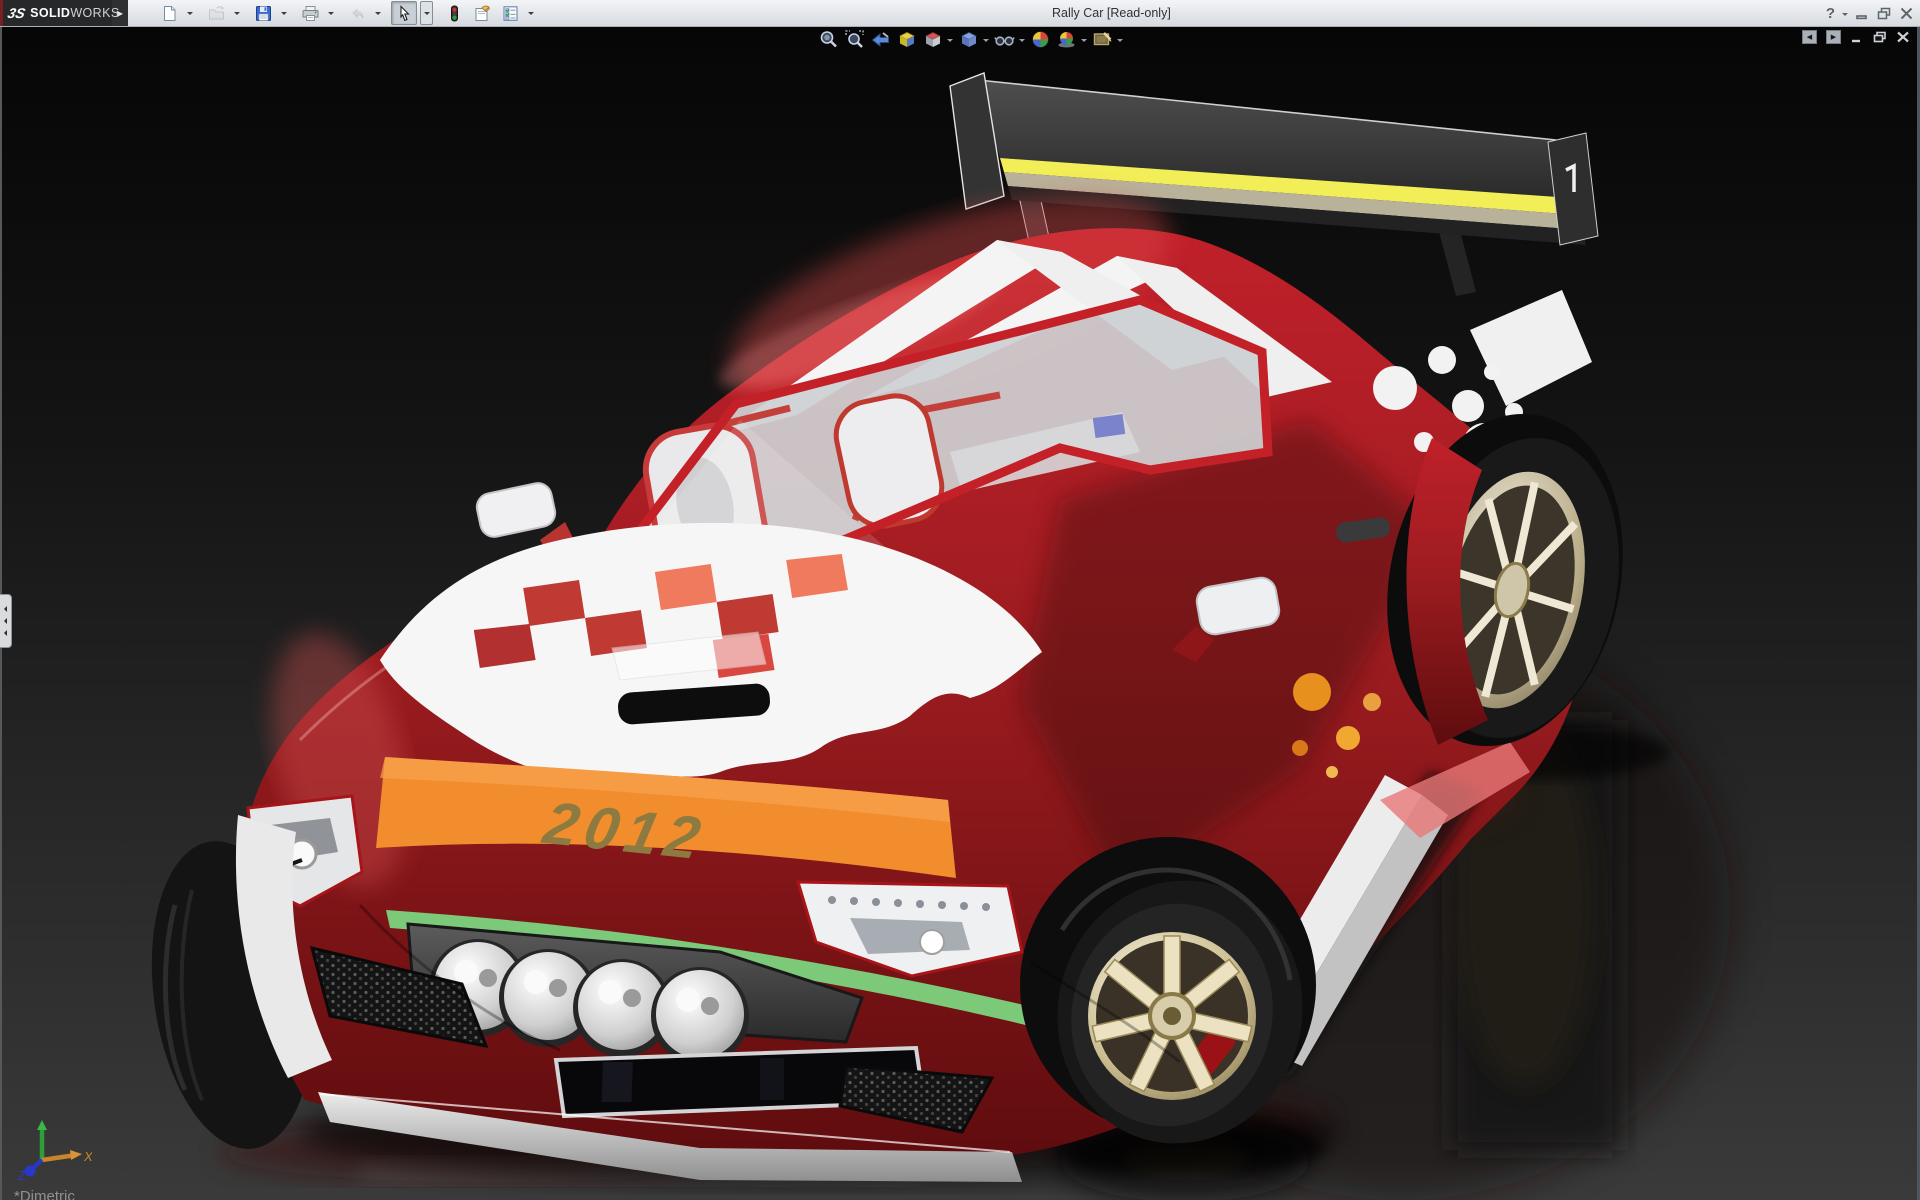 This screenshot has width=1920, height=1200. What do you see at coordinates (95, 13) in the screenshot?
I see `logo-works-text: WORKS` at bounding box center [95, 13].